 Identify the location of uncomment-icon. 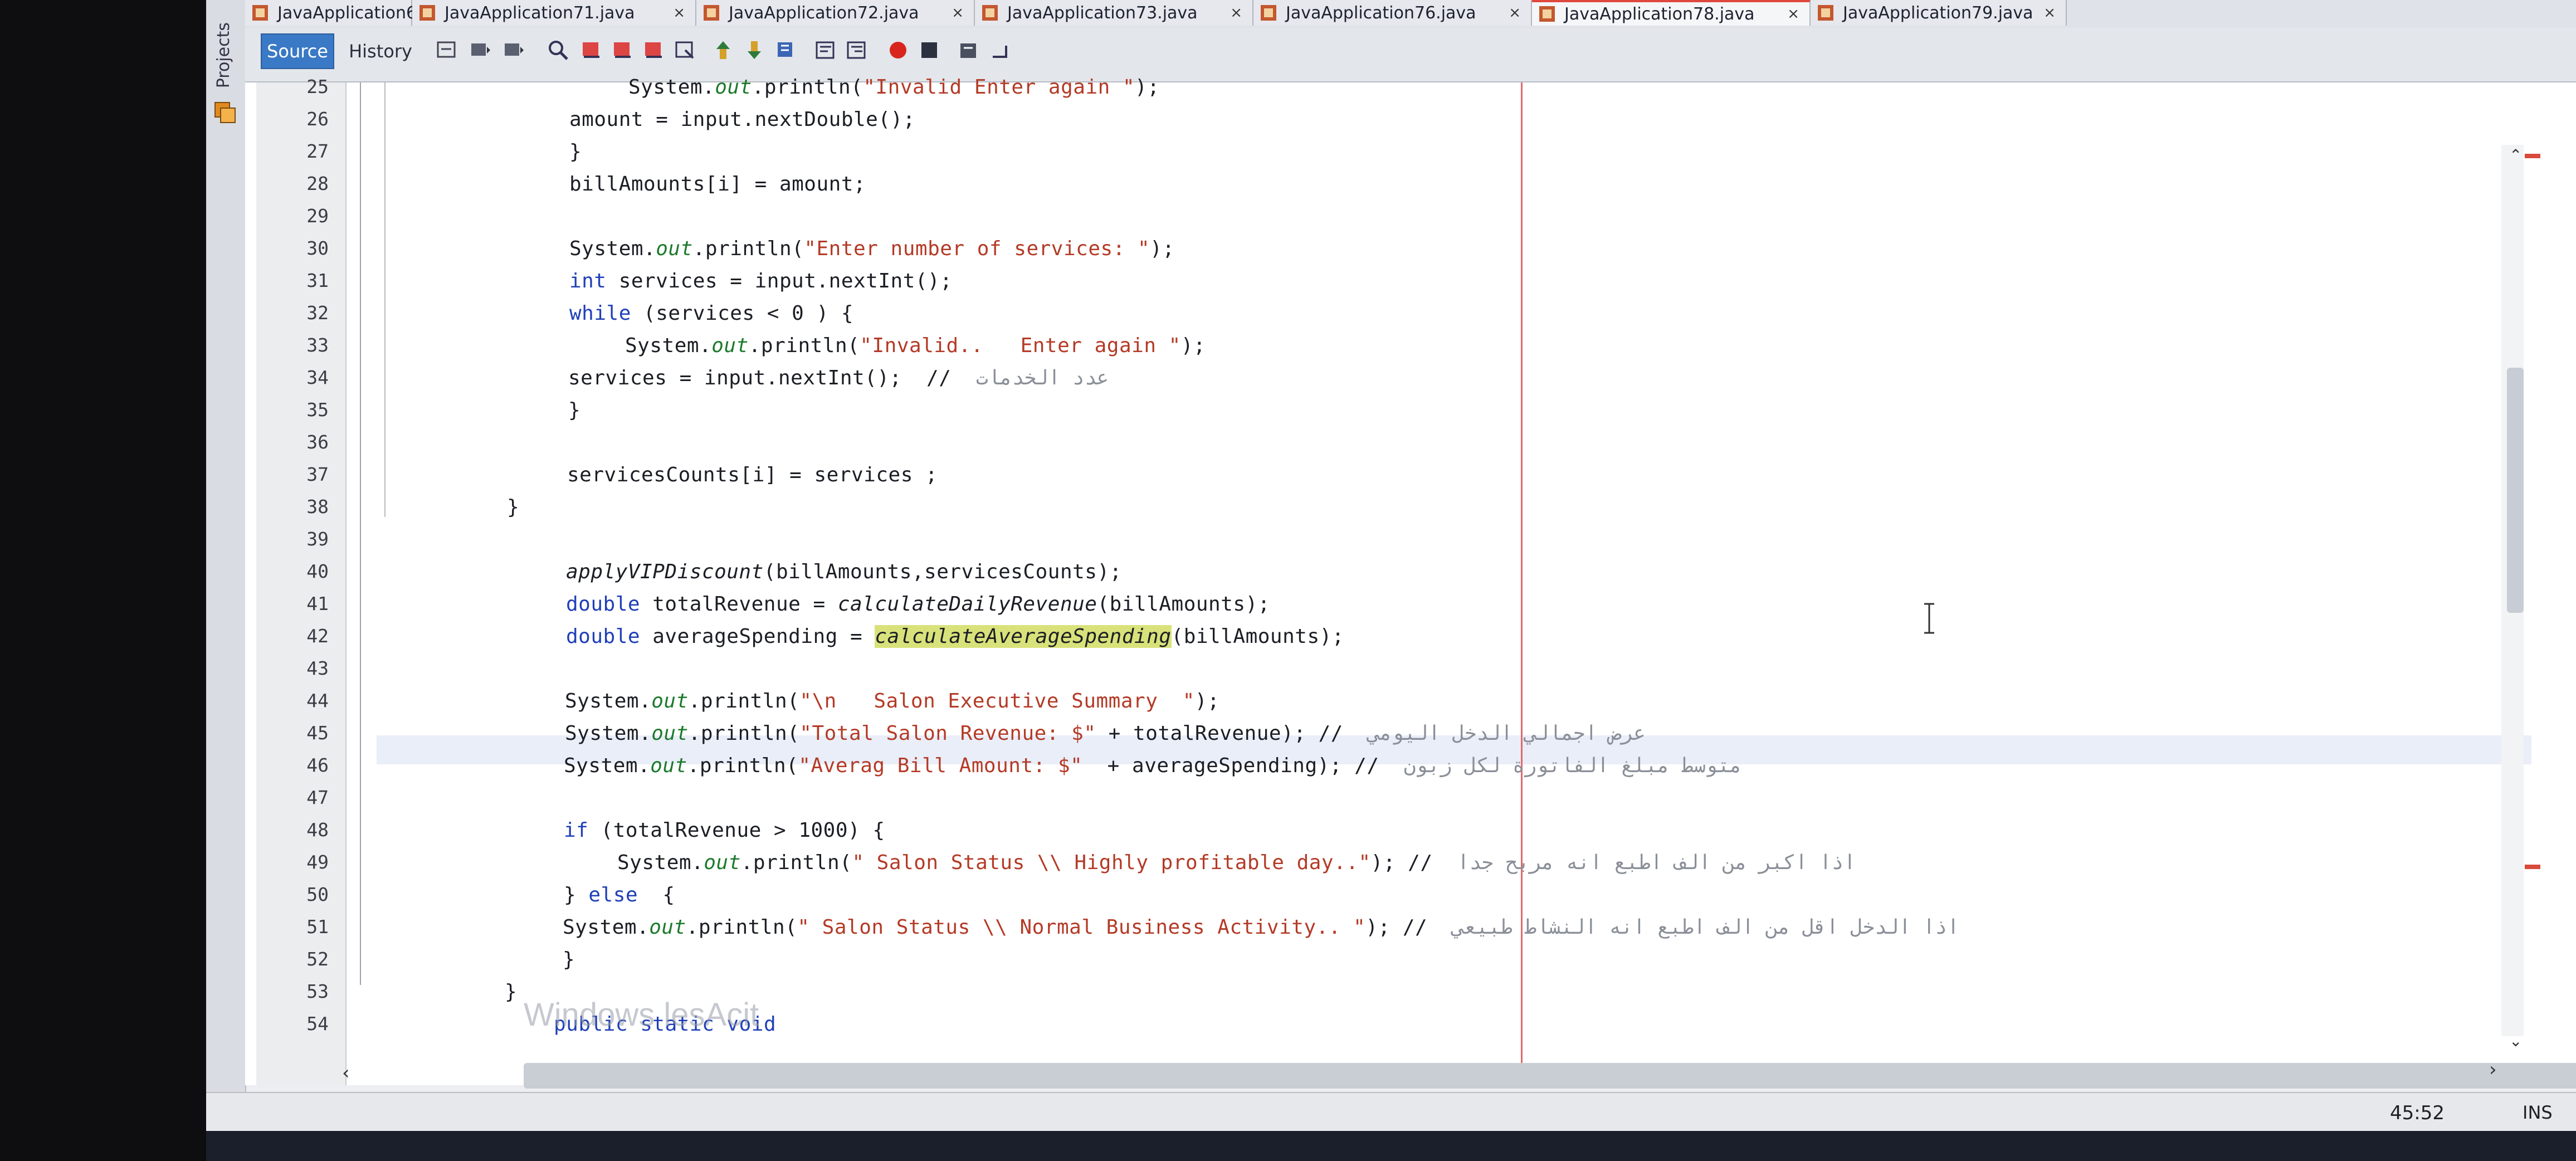
(999, 50).